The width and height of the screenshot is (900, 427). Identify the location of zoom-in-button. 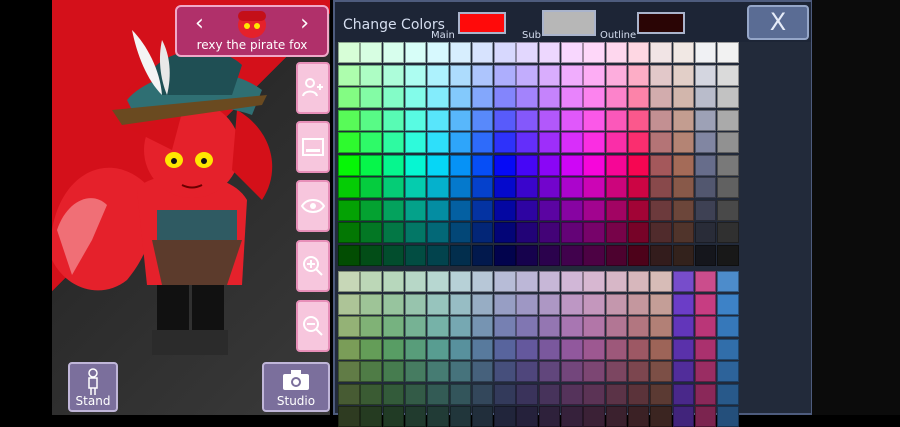
(313, 266).